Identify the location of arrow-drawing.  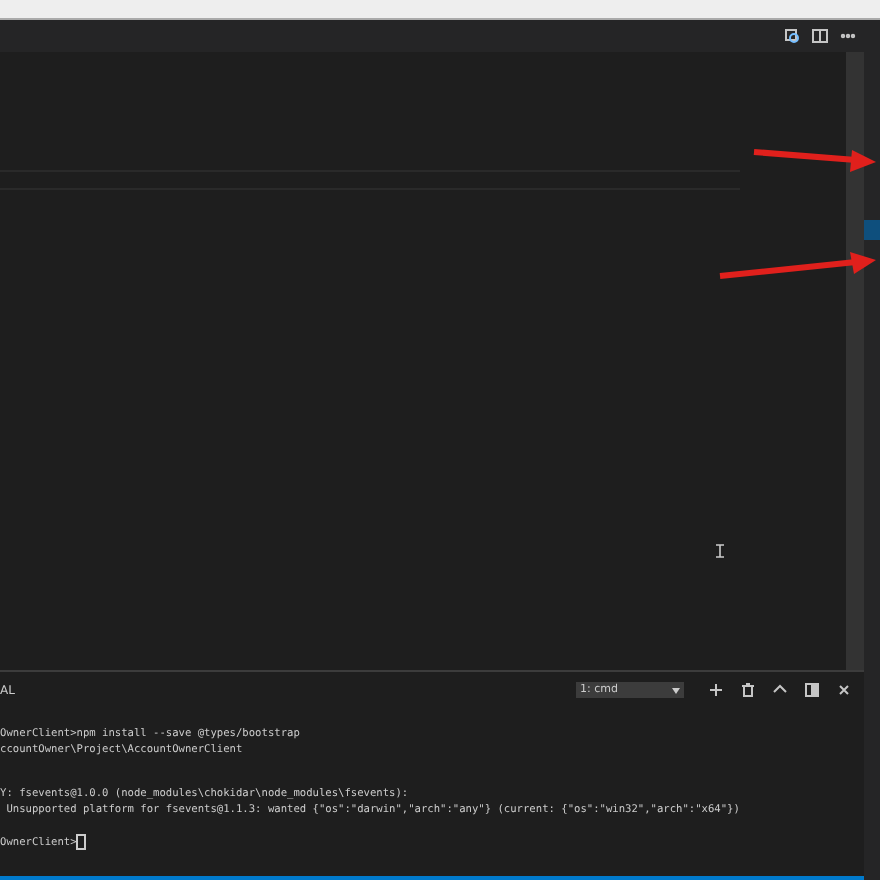
(814, 160).